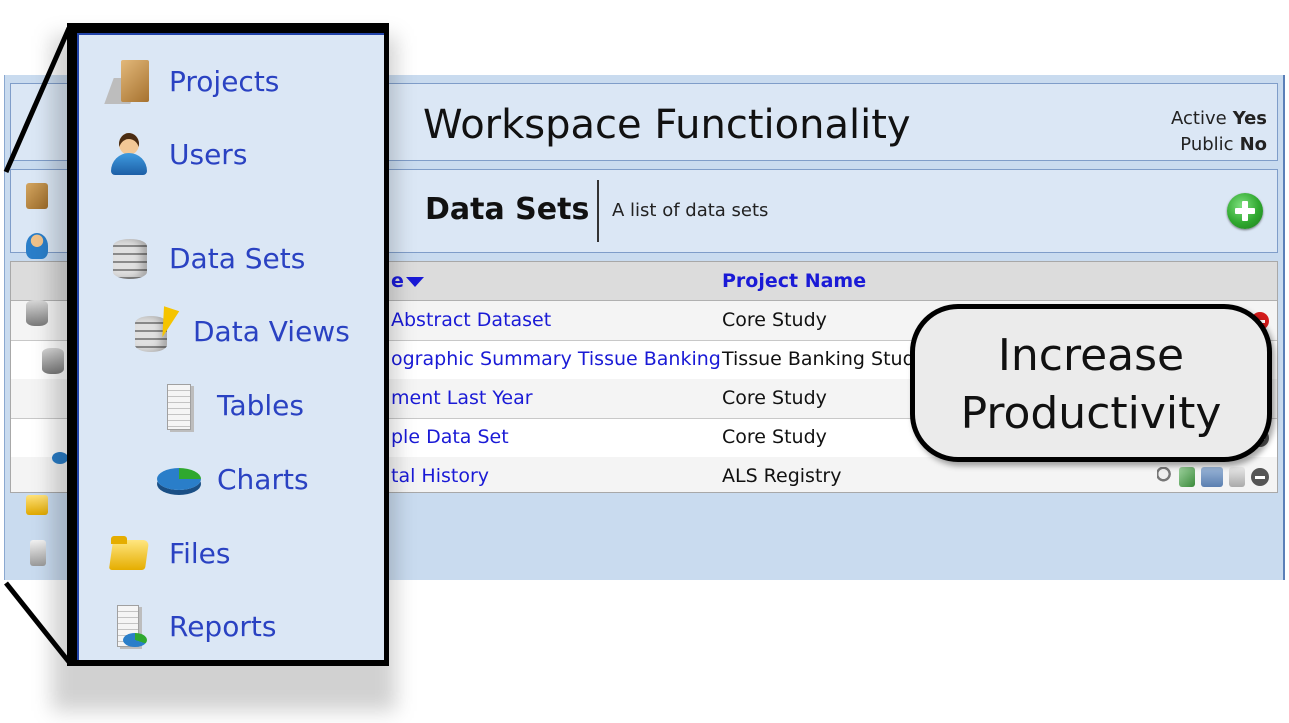 The width and height of the screenshot is (1289, 723). Describe the element at coordinates (1199, 118) in the screenshot. I see `active-label: Active` at that location.